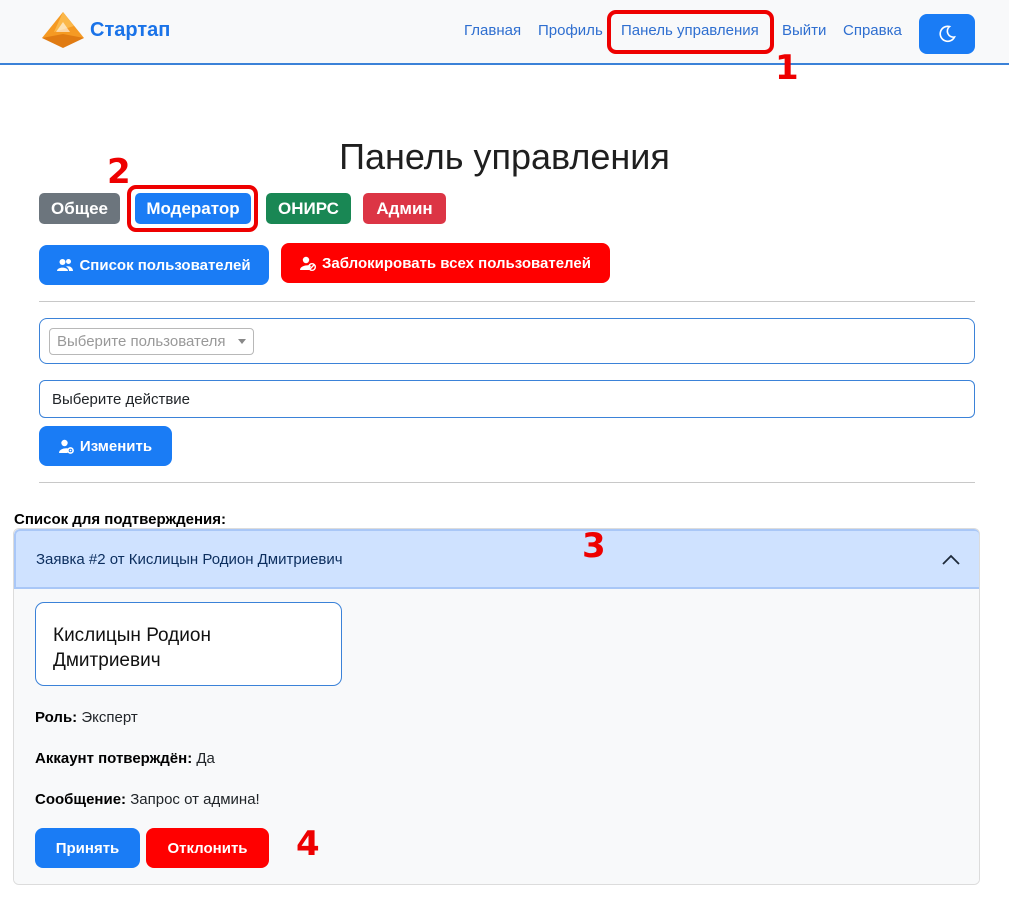  I want to click on user-select: Выберите пользователя, so click(151, 341).